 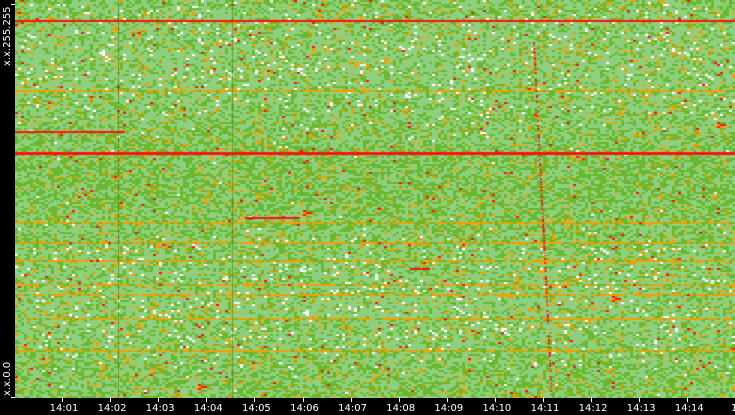 I want to click on x-tick-label: 14:08, so click(x=401, y=408).